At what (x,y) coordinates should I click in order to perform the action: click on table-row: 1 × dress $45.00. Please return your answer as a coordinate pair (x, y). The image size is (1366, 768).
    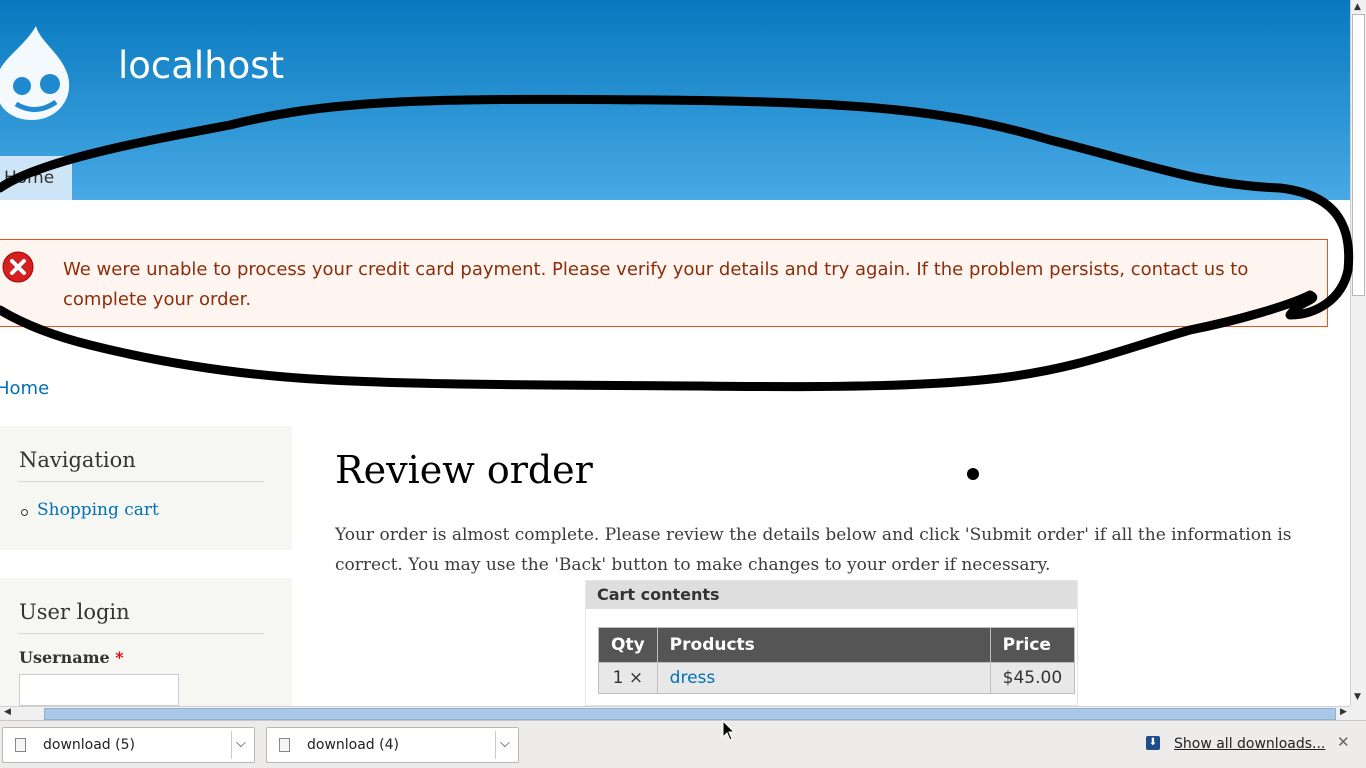
    Looking at the image, I should click on (837, 678).